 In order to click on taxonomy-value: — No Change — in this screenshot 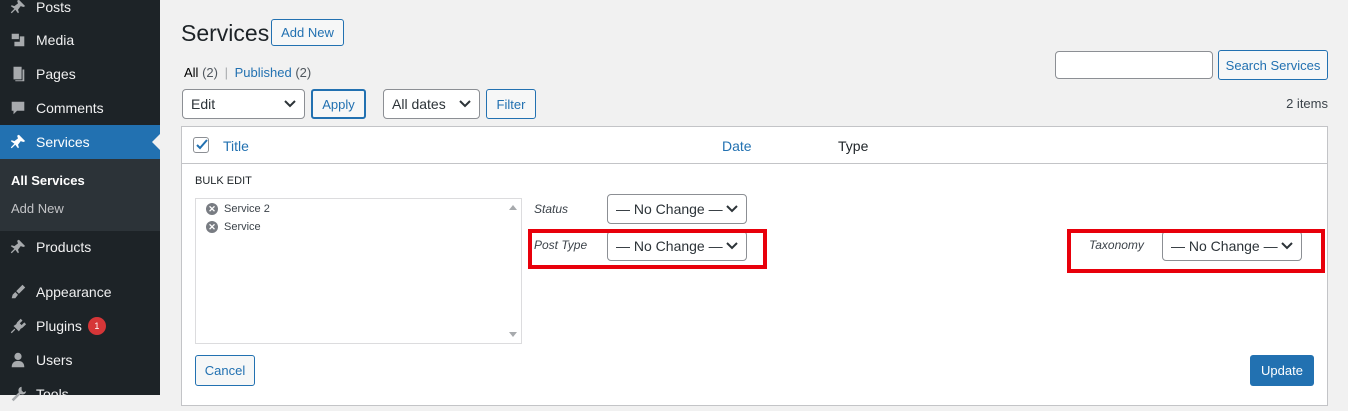, I will do `click(1224, 246)`.